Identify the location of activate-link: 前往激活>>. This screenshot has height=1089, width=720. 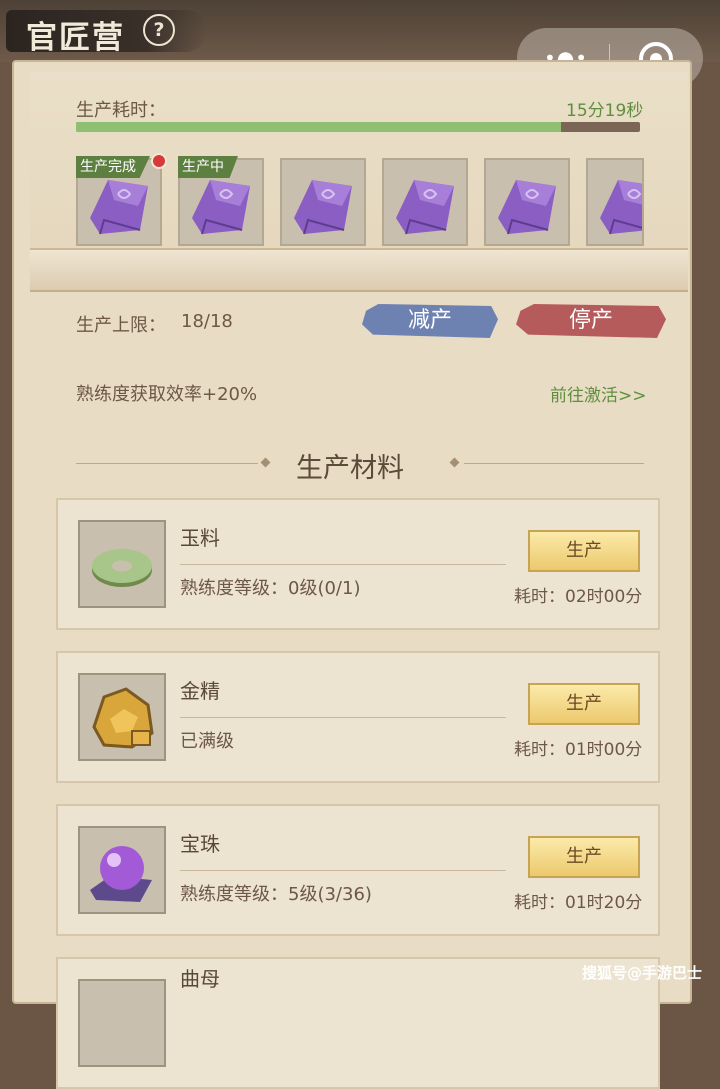
(598, 393).